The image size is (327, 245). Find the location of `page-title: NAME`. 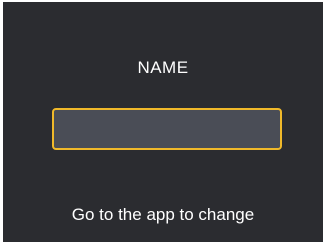

page-title: NAME is located at coordinates (163, 67).